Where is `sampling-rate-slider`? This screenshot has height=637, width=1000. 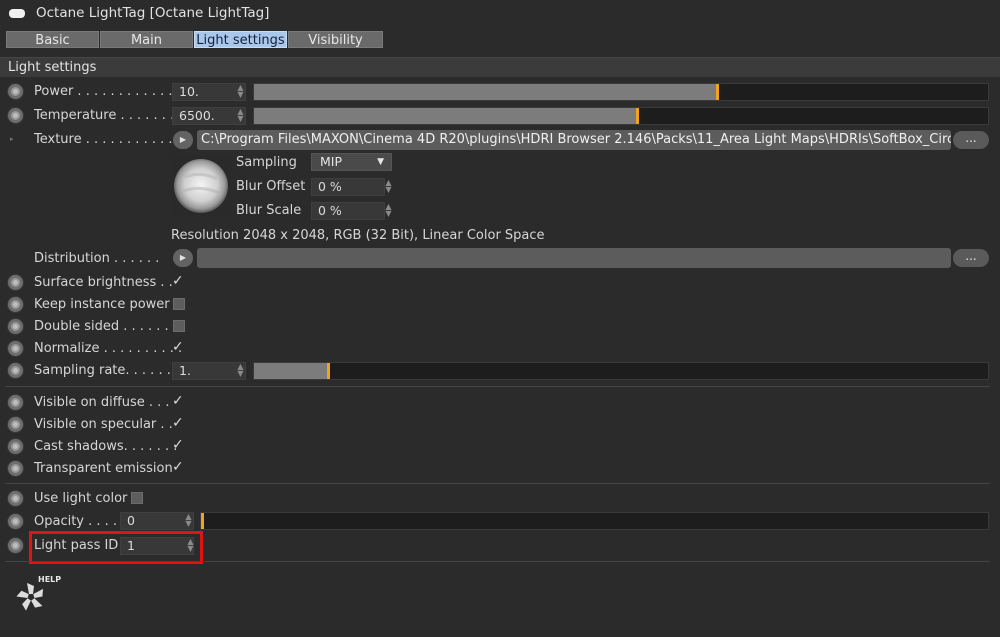 sampling-rate-slider is located at coordinates (621, 371).